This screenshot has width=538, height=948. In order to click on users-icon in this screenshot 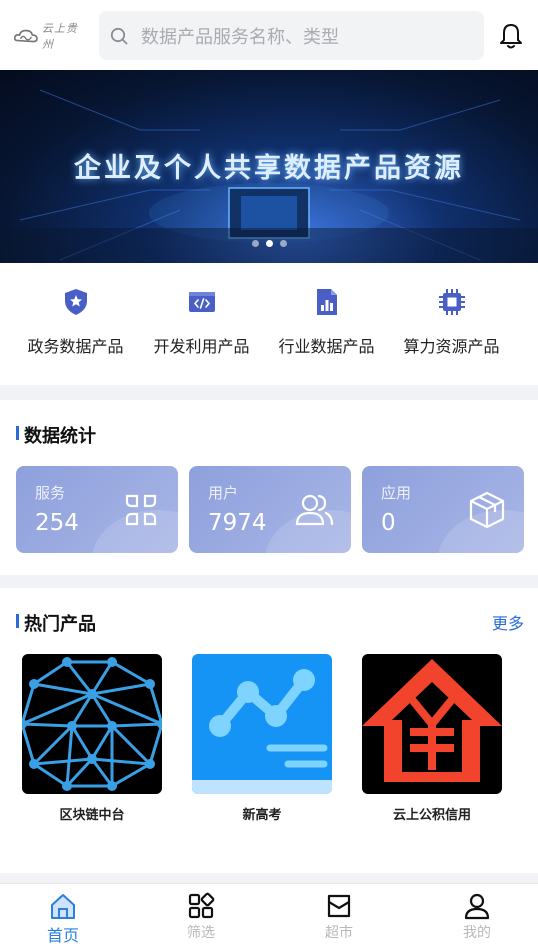, I will do `click(314, 510)`.